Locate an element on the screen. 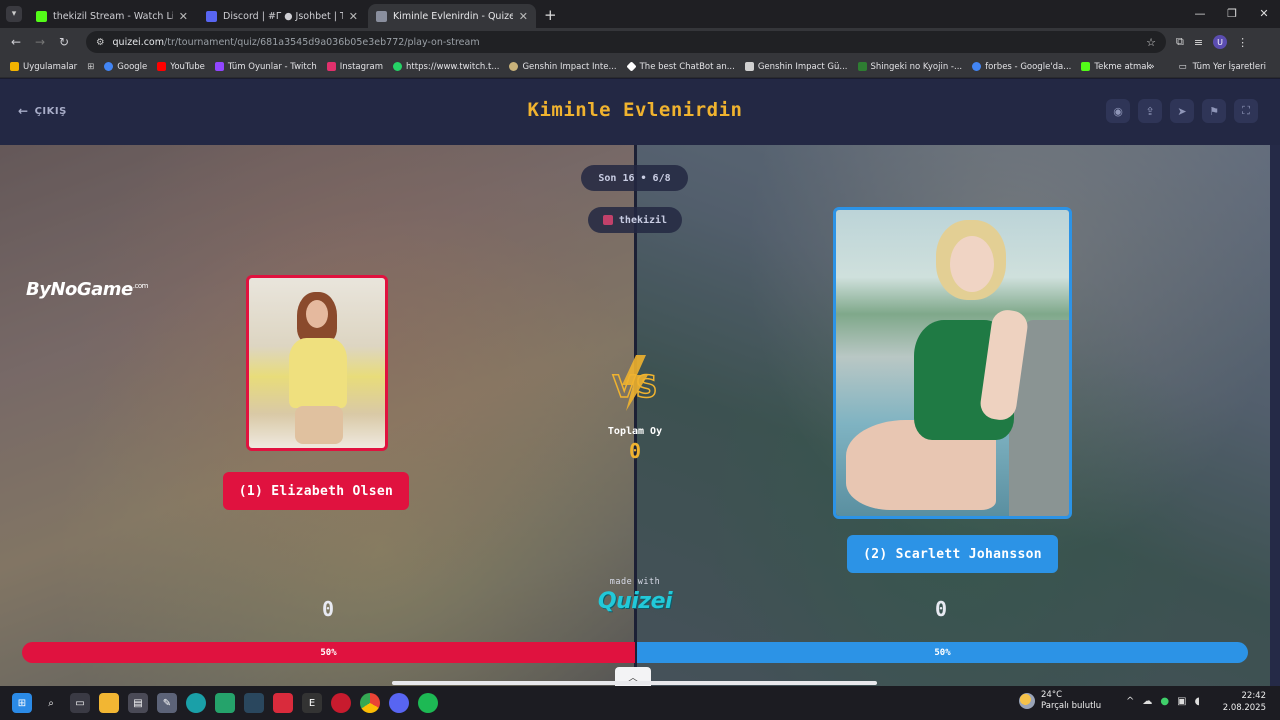 This screenshot has height=720, width=1280. weather-widget: 24°C Parçalı bulutlu is located at coordinates (1060, 701).